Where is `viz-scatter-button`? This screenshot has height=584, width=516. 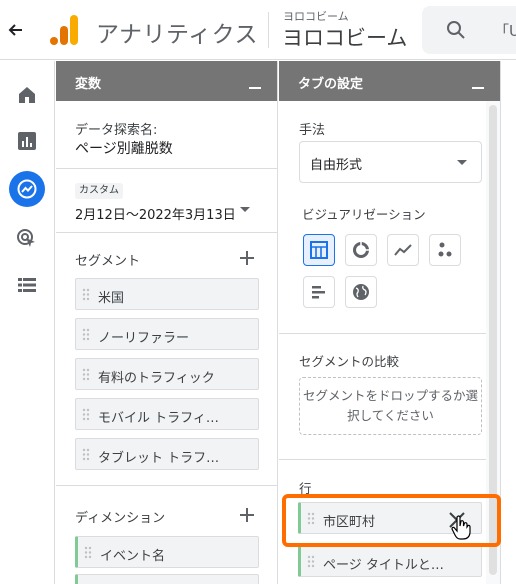
viz-scatter-button is located at coordinates (445, 250).